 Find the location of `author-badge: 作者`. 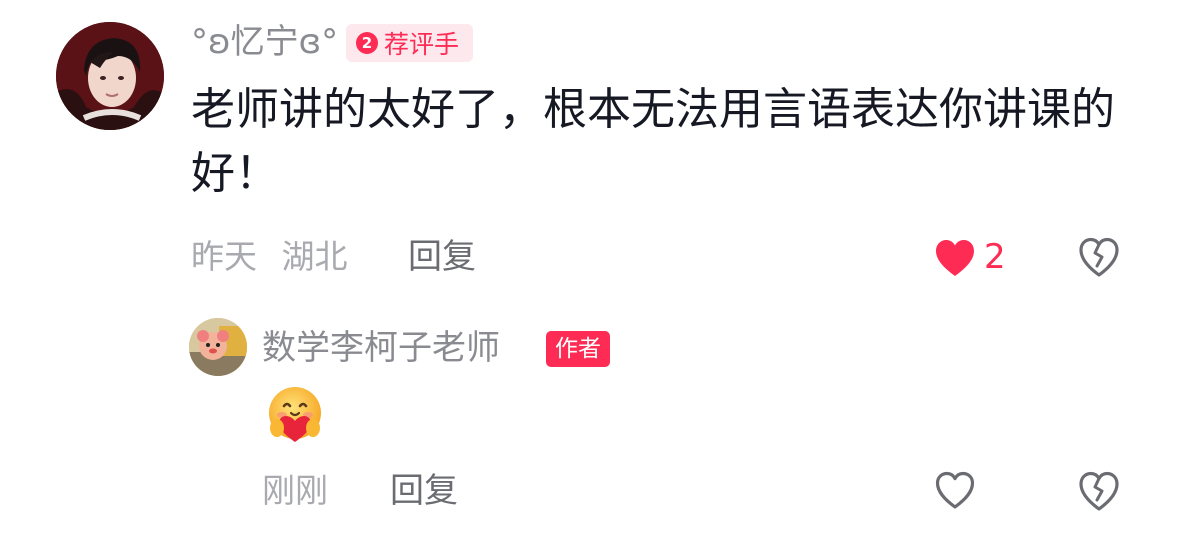

author-badge: 作者 is located at coordinates (578, 349).